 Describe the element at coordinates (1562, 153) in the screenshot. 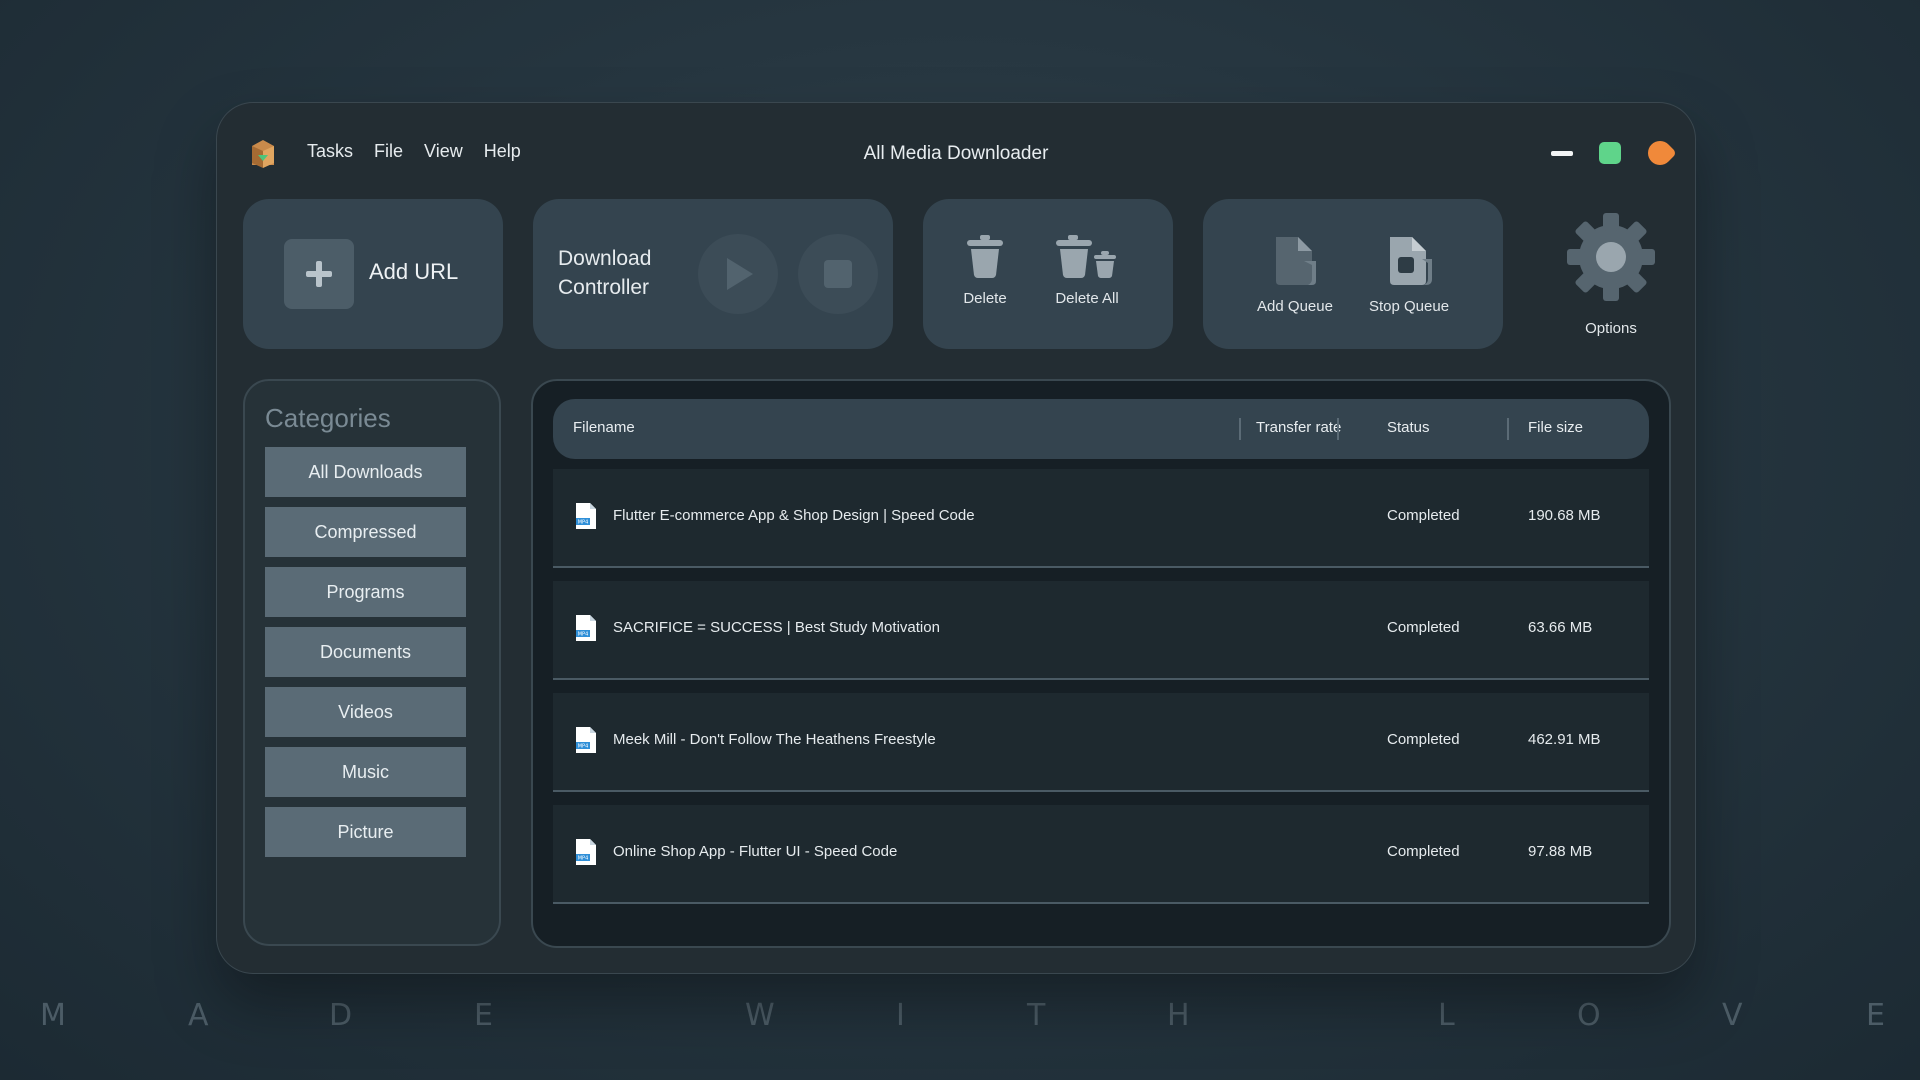

I see `minimize-button` at that location.